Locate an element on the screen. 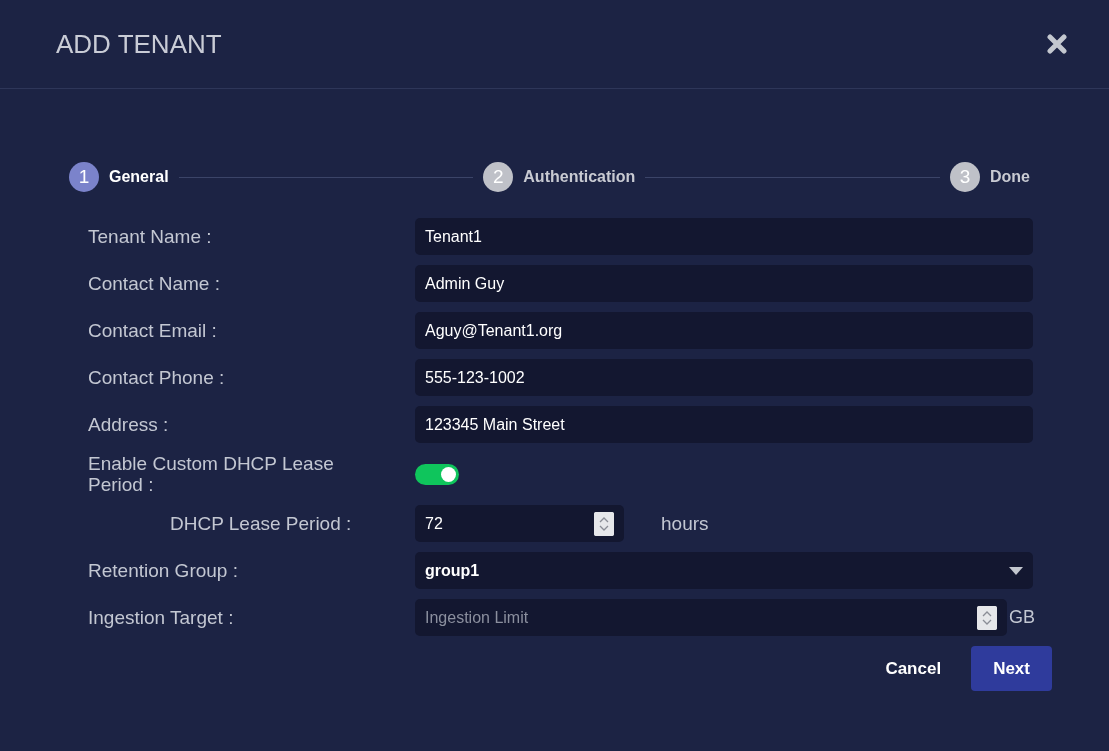 The width and height of the screenshot is (1109, 751). step-label: Done is located at coordinates (1010, 177).